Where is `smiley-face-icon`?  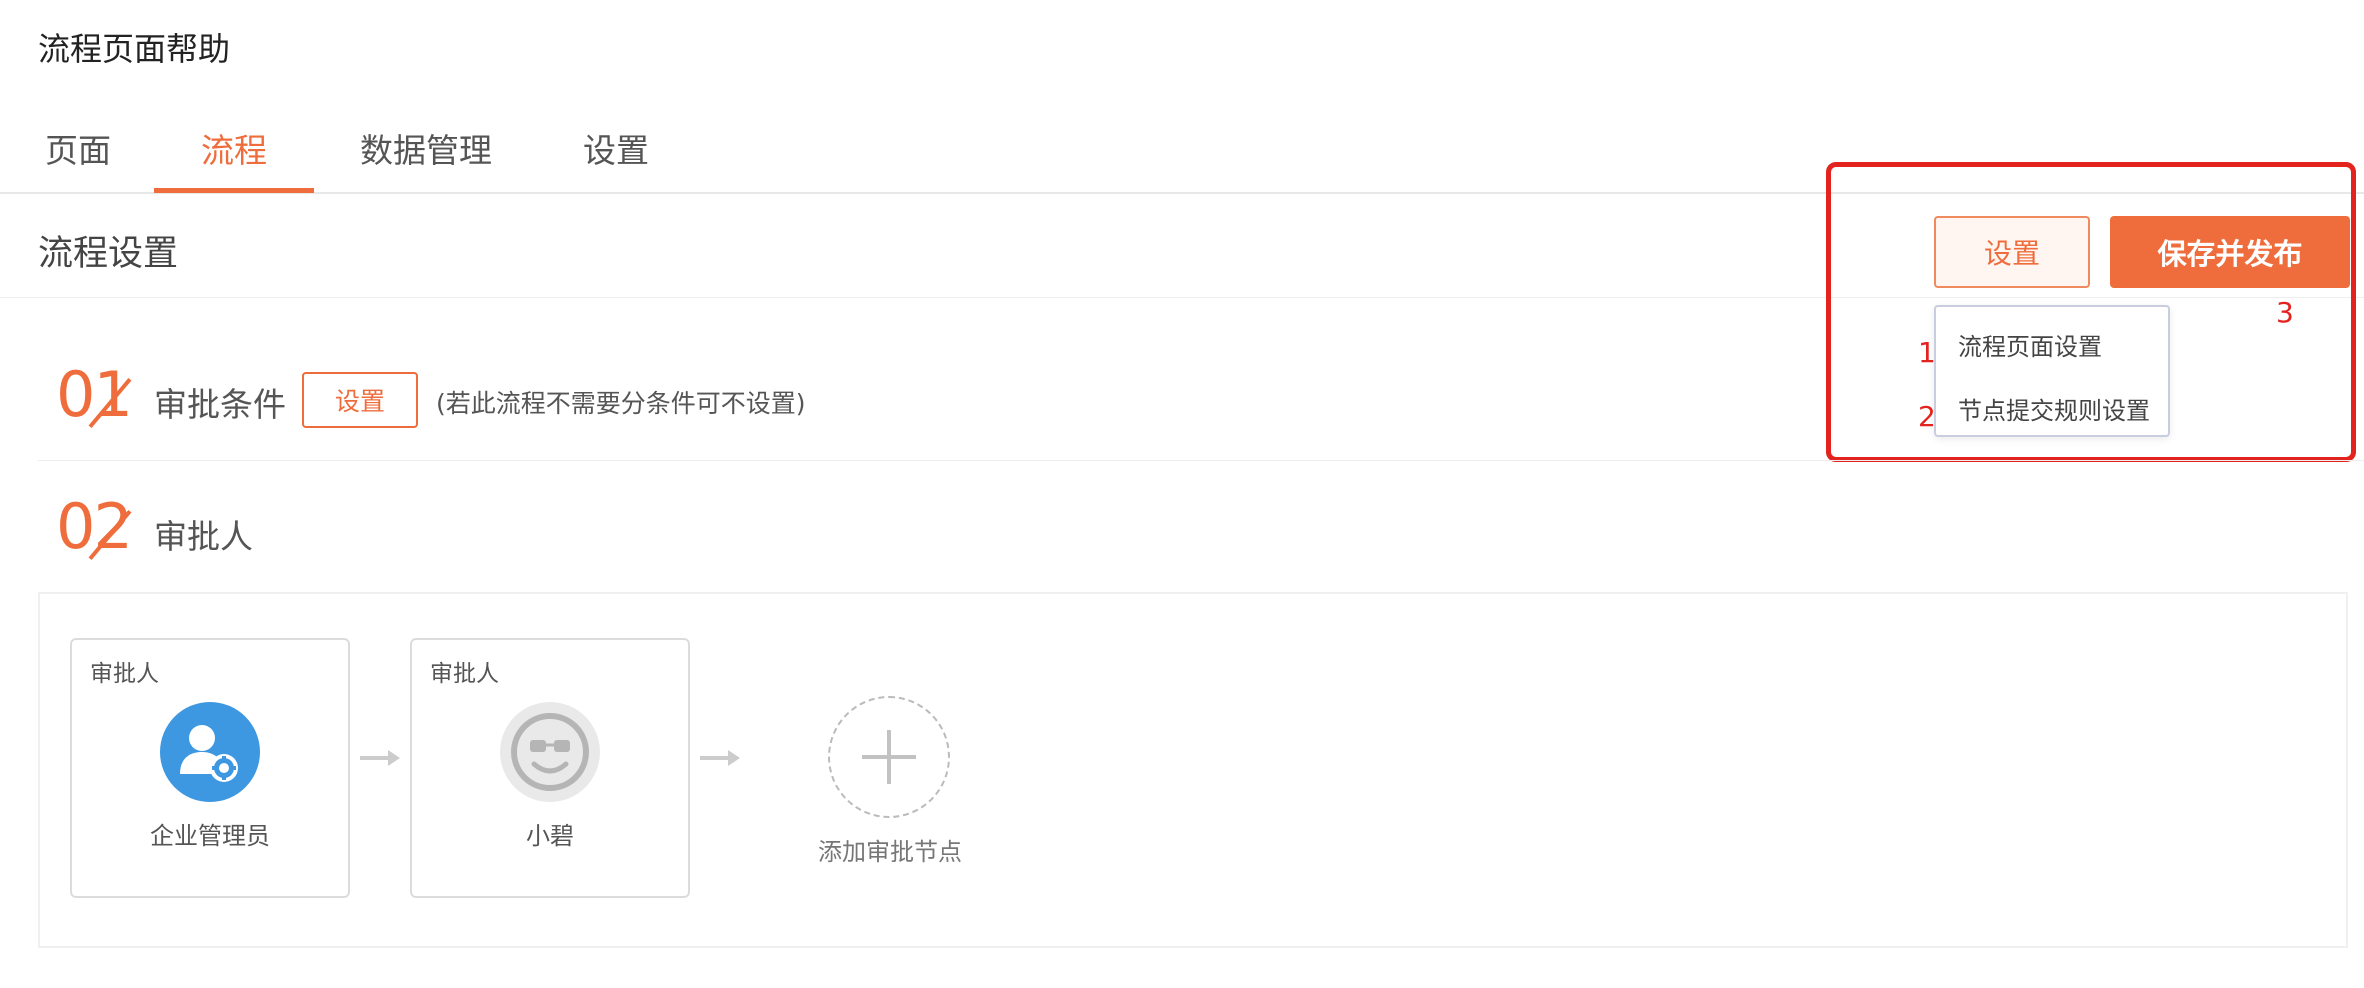 smiley-face-icon is located at coordinates (550, 752).